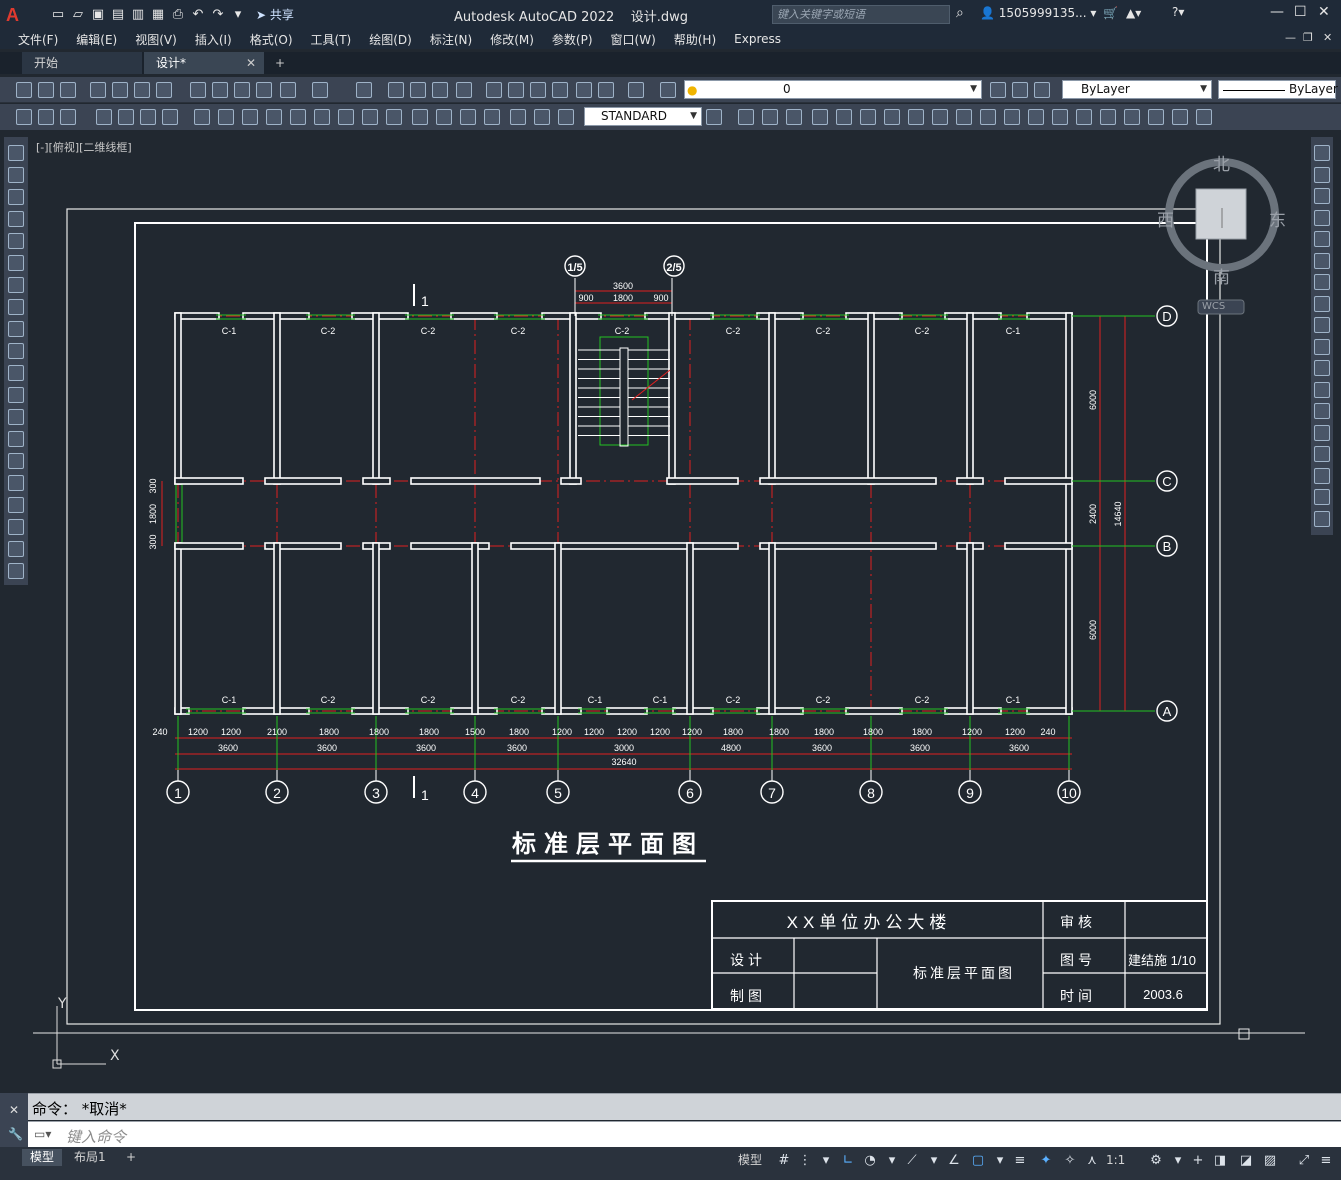 This screenshot has width=1341, height=1180. What do you see at coordinates (1327, 37) in the screenshot?
I see `doc-close-icon: ✕` at bounding box center [1327, 37].